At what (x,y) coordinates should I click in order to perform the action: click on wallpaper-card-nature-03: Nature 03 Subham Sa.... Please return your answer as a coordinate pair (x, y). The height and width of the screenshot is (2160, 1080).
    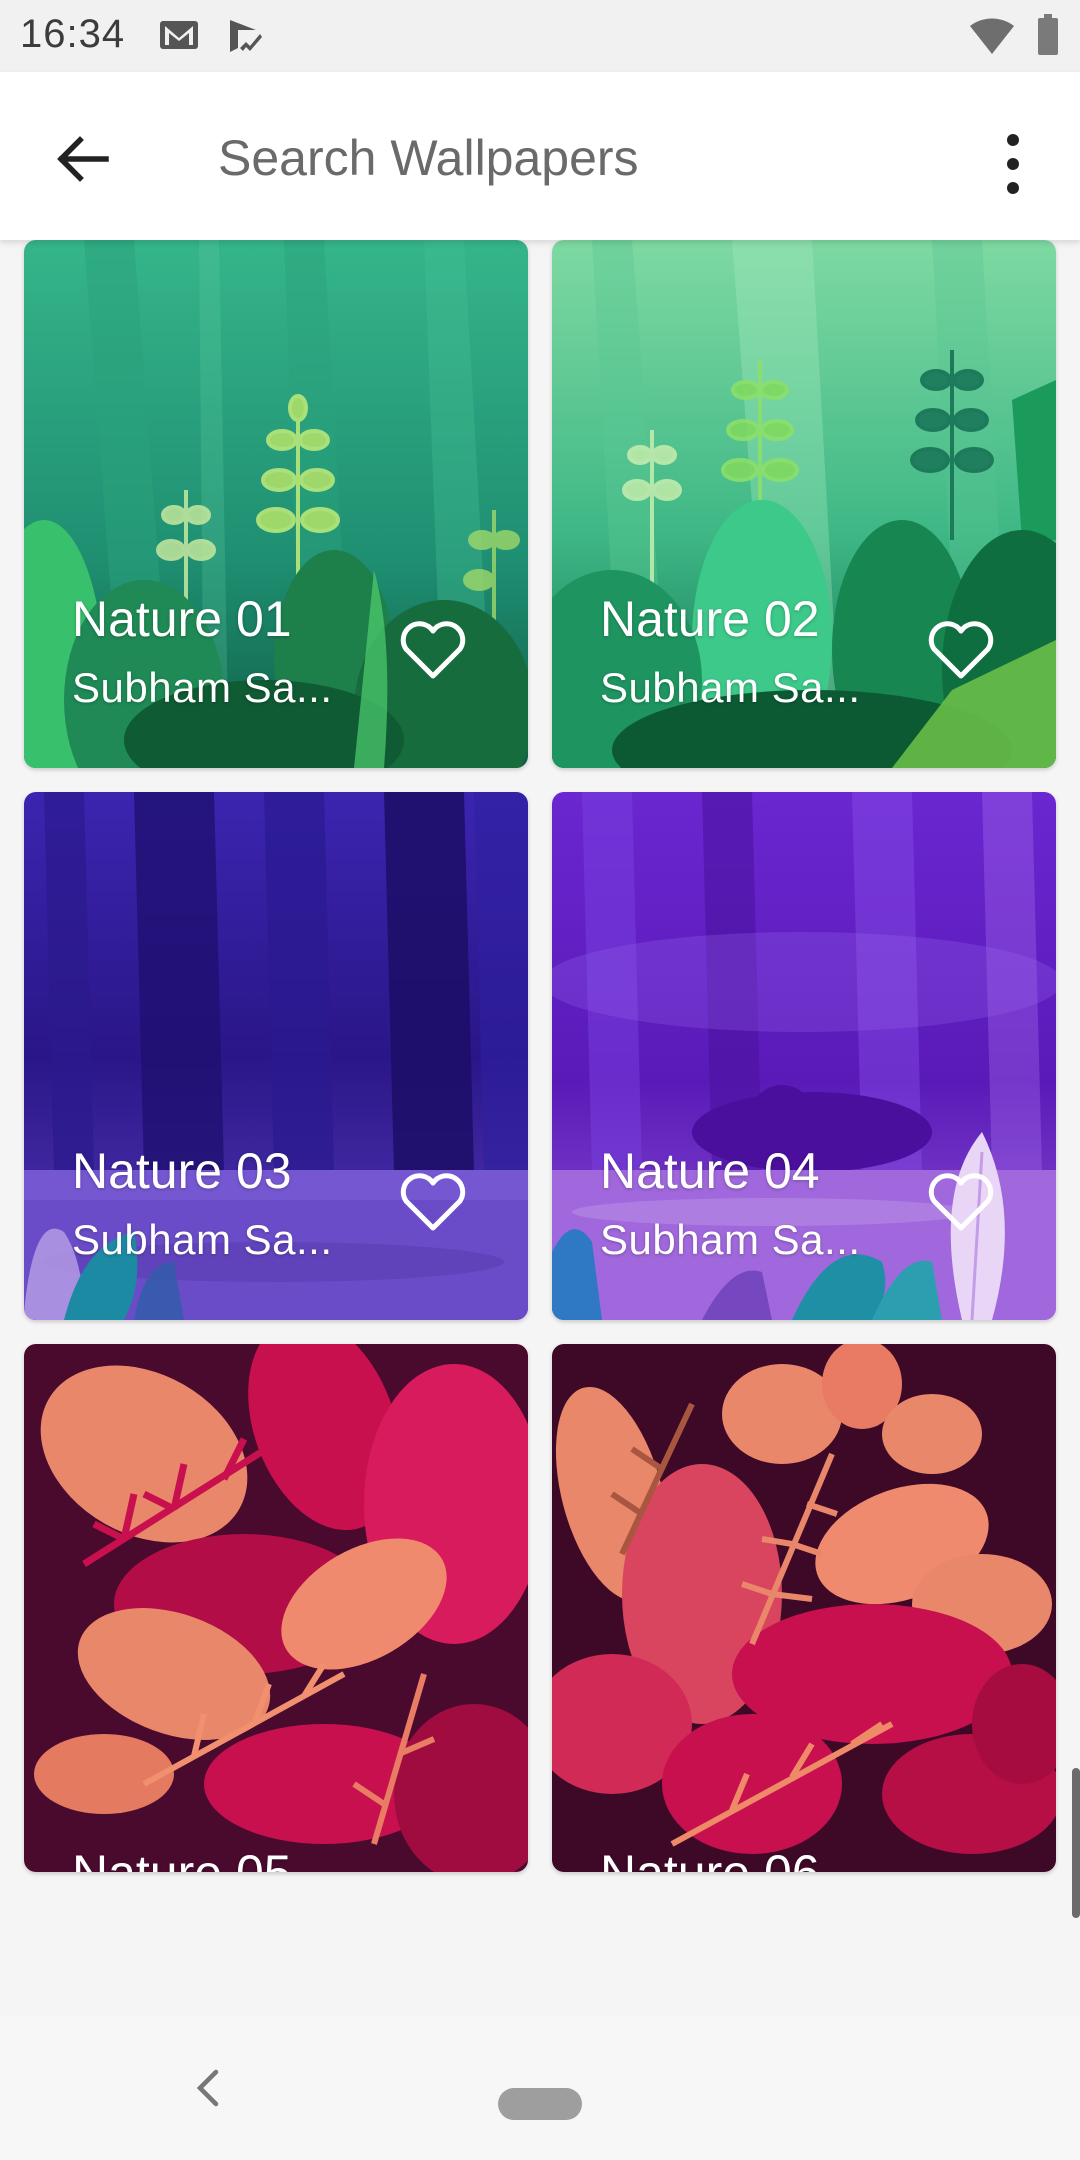
    Looking at the image, I should click on (276, 1056).